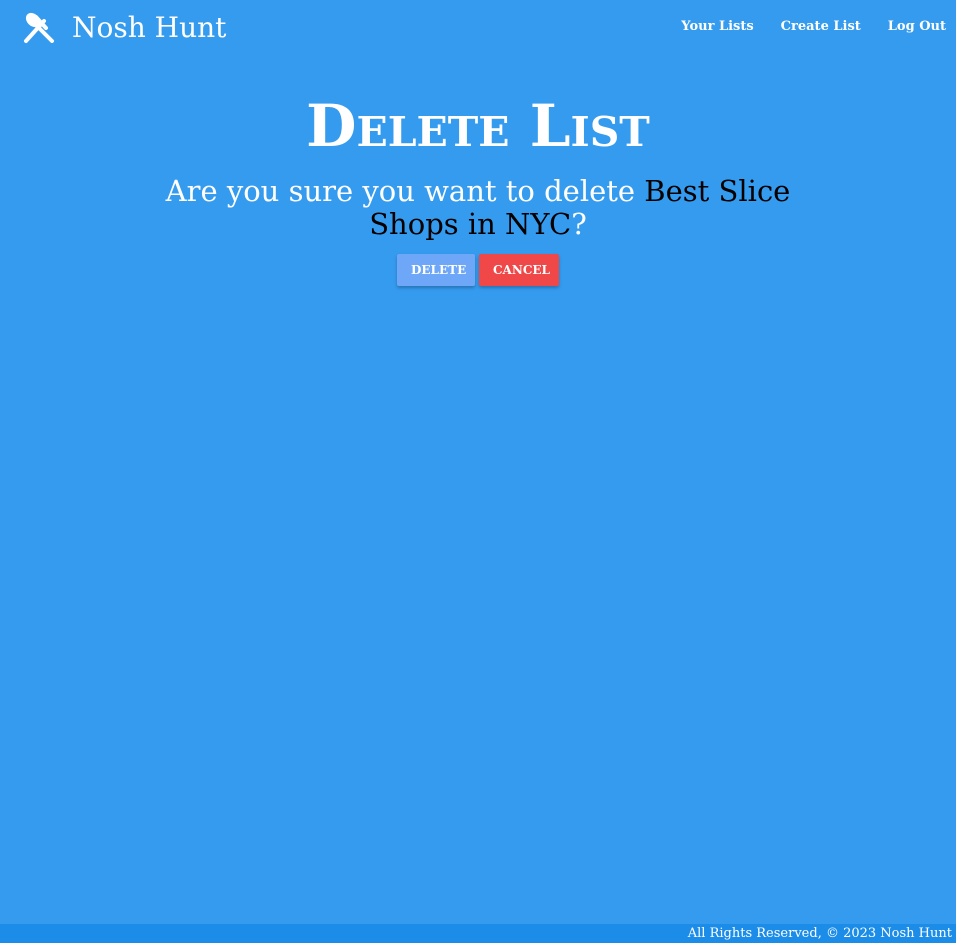 The width and height of the screenshot is (956, 943). Describe the element at coordinates (579, 224) in the screenshot. I see `confirm-suffix: ?` at that location.